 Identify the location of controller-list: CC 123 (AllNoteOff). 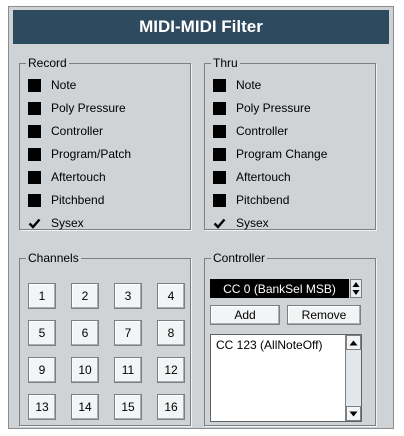
(286, 378).